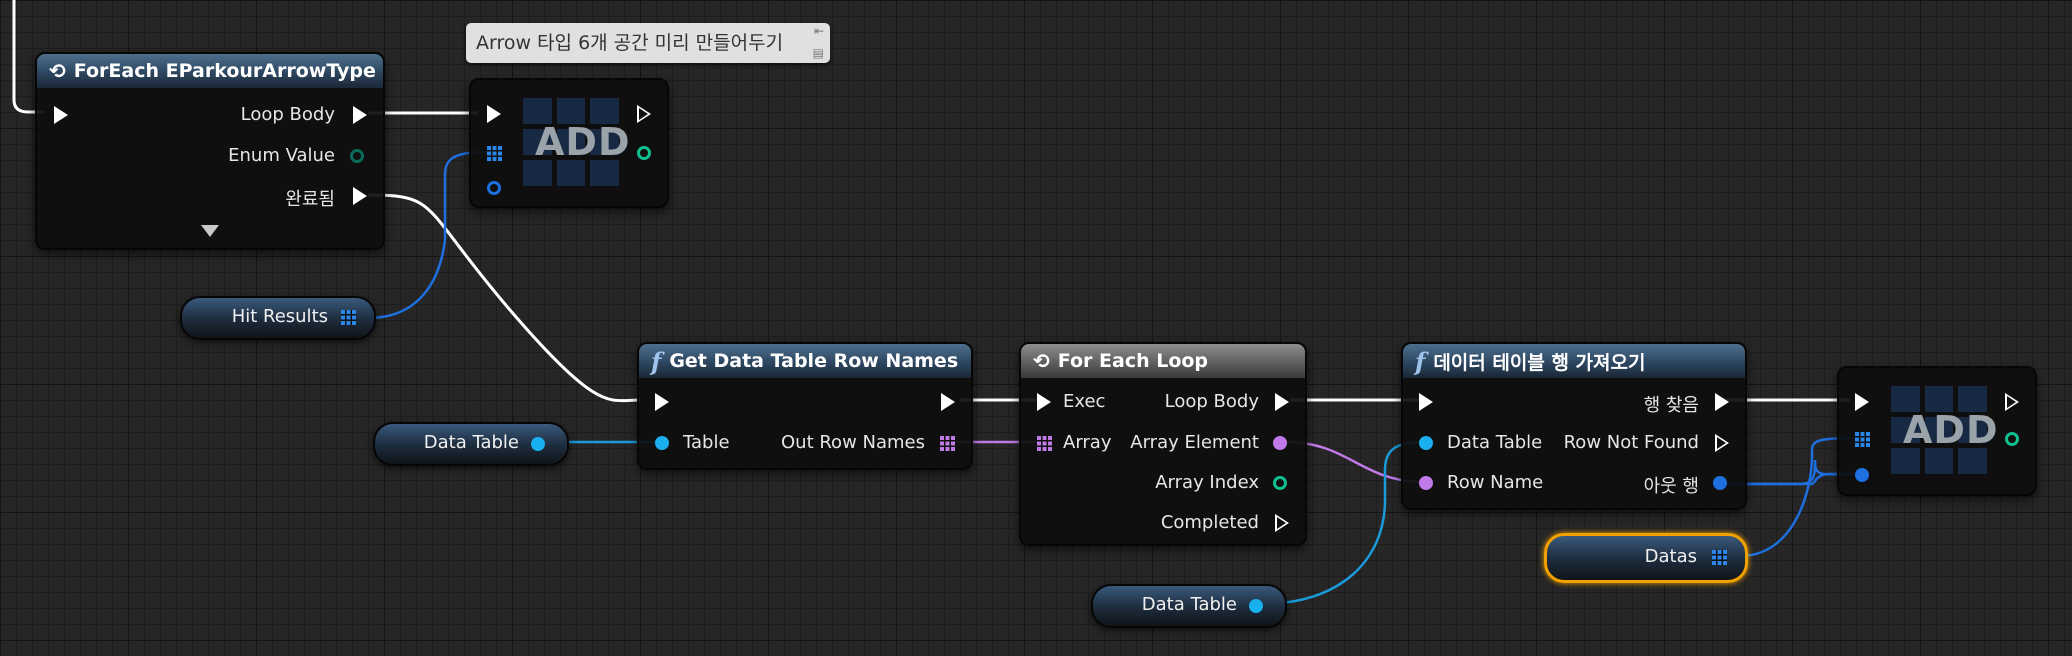 The width and height of the screenshot is (2072, 656). What do you see at coordinates (281, 155) in the screenshot?
I see `foreach-enum-enumvalue-label: Enum Value` at bounding box center [281, 155].